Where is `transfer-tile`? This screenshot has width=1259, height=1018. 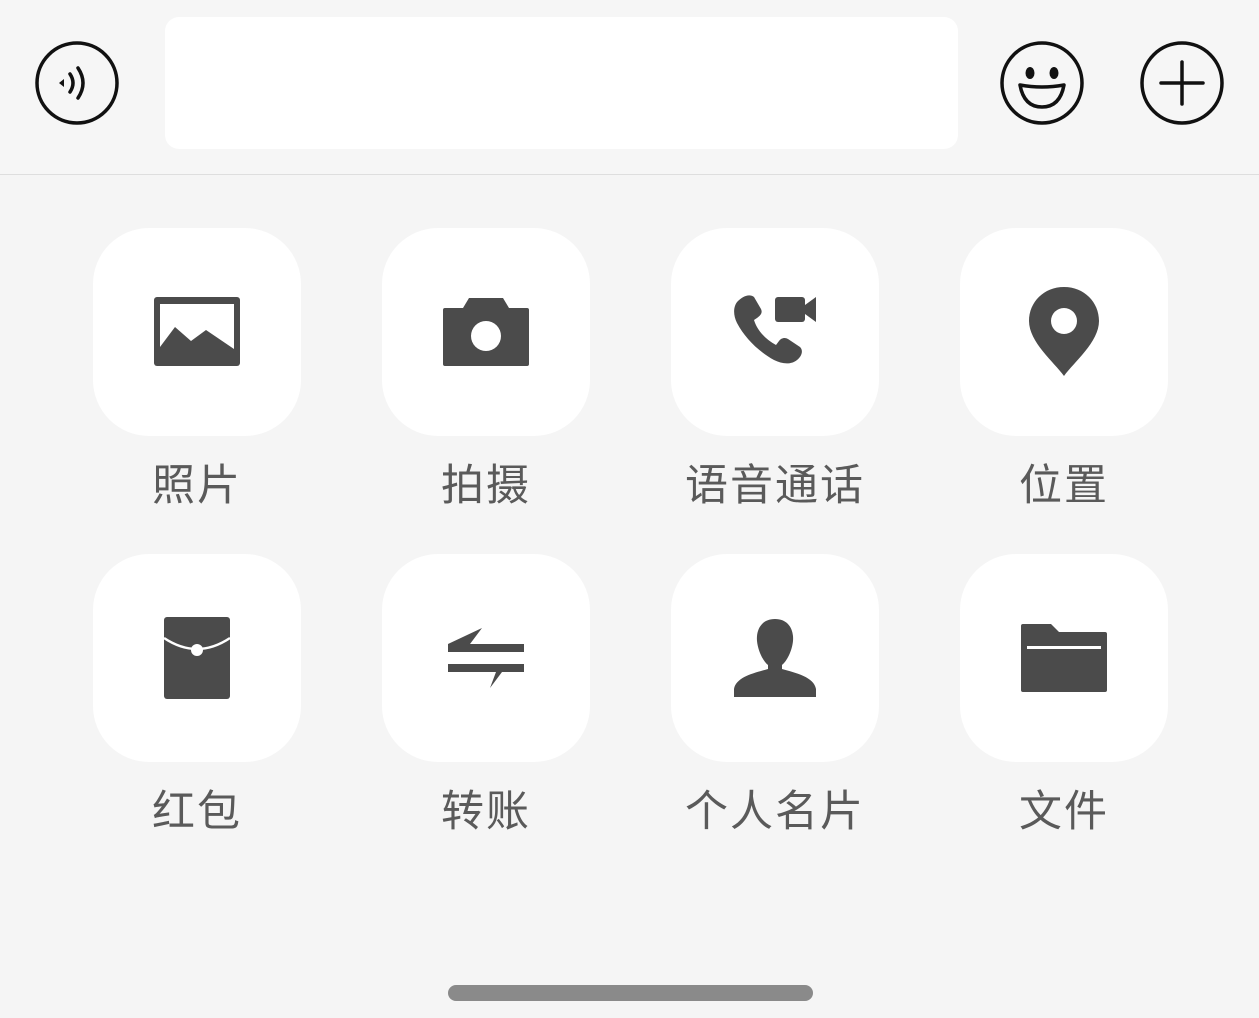
transfer-tile is located at coordinates (486, 658).